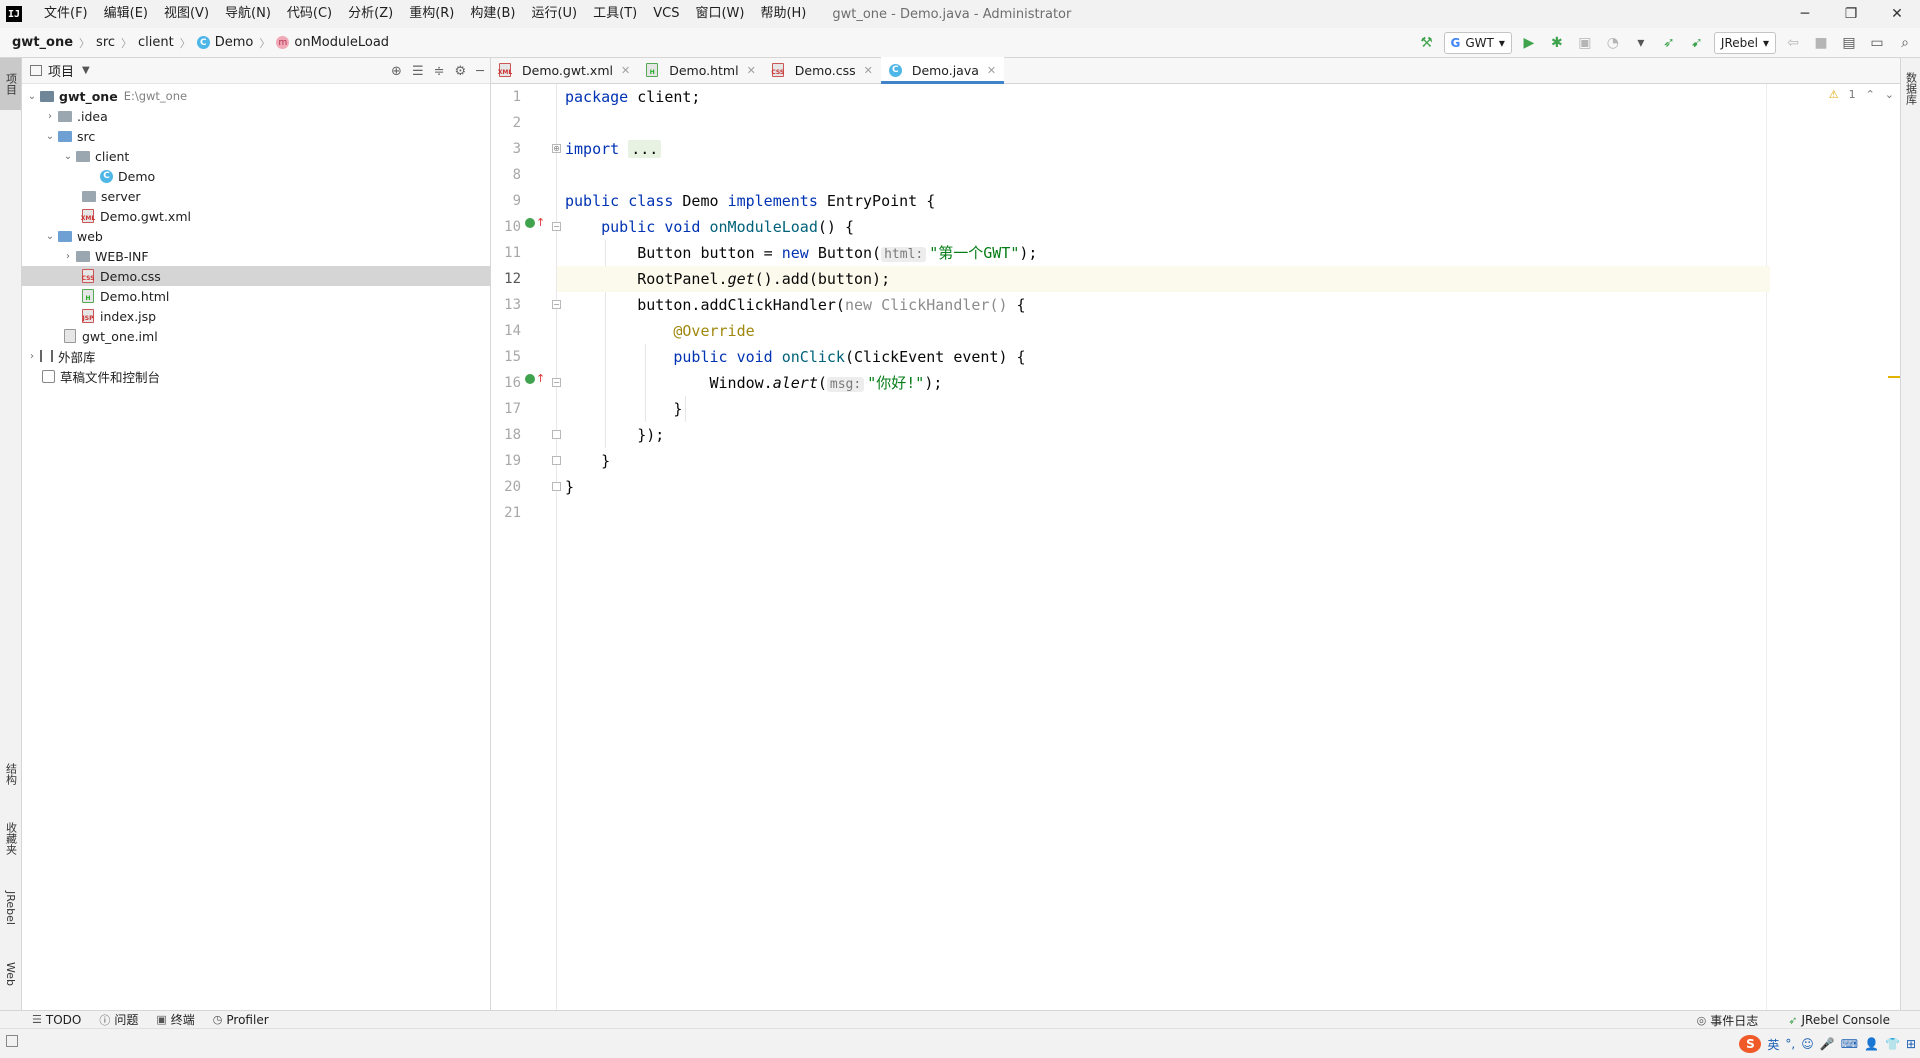 The width and height of the screenshot is (1920, 1058). Describe the element at coordinates (1849, 1044) in the screenshot. I see `keyboard-icon: ⌨` at that location.